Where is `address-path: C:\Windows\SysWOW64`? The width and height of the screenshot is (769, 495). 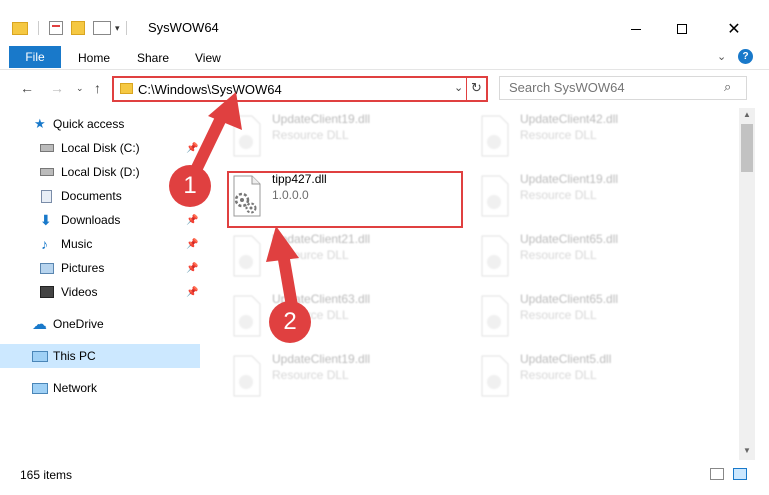 address-path: C:\Windows\SysWOW64 is located at coordinates (210, 89).